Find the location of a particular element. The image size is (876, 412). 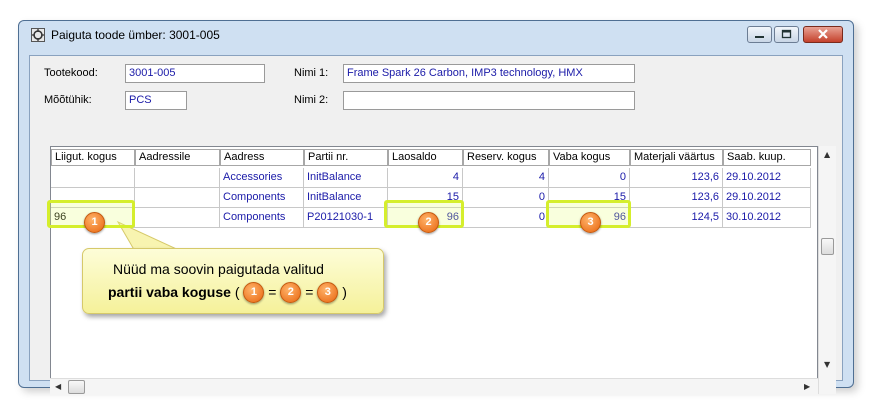

callout-equals-2: = is located at coordinates (309, 292).